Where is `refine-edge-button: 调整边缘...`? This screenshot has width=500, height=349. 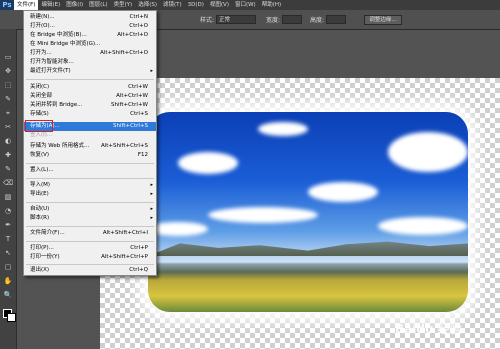 refine-edge-button: 调整边缘... is located at coordinates (383, 20).